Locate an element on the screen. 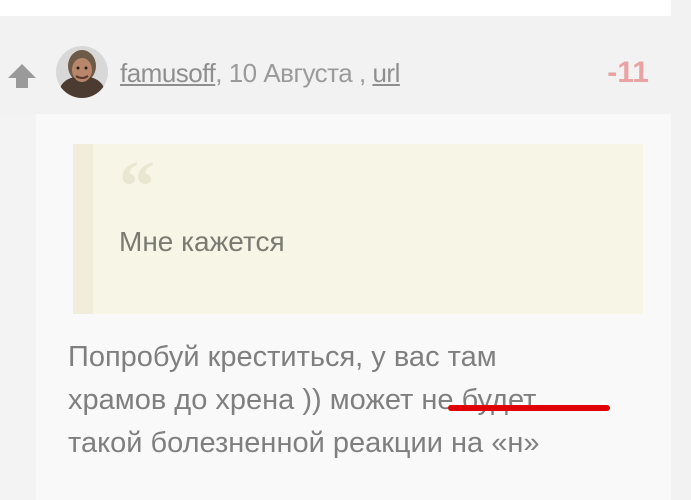 The height and width of the screenshot is (500, 691). comment-meta: famusoff, 10 Августа , url is located at coordinates (260, 73).